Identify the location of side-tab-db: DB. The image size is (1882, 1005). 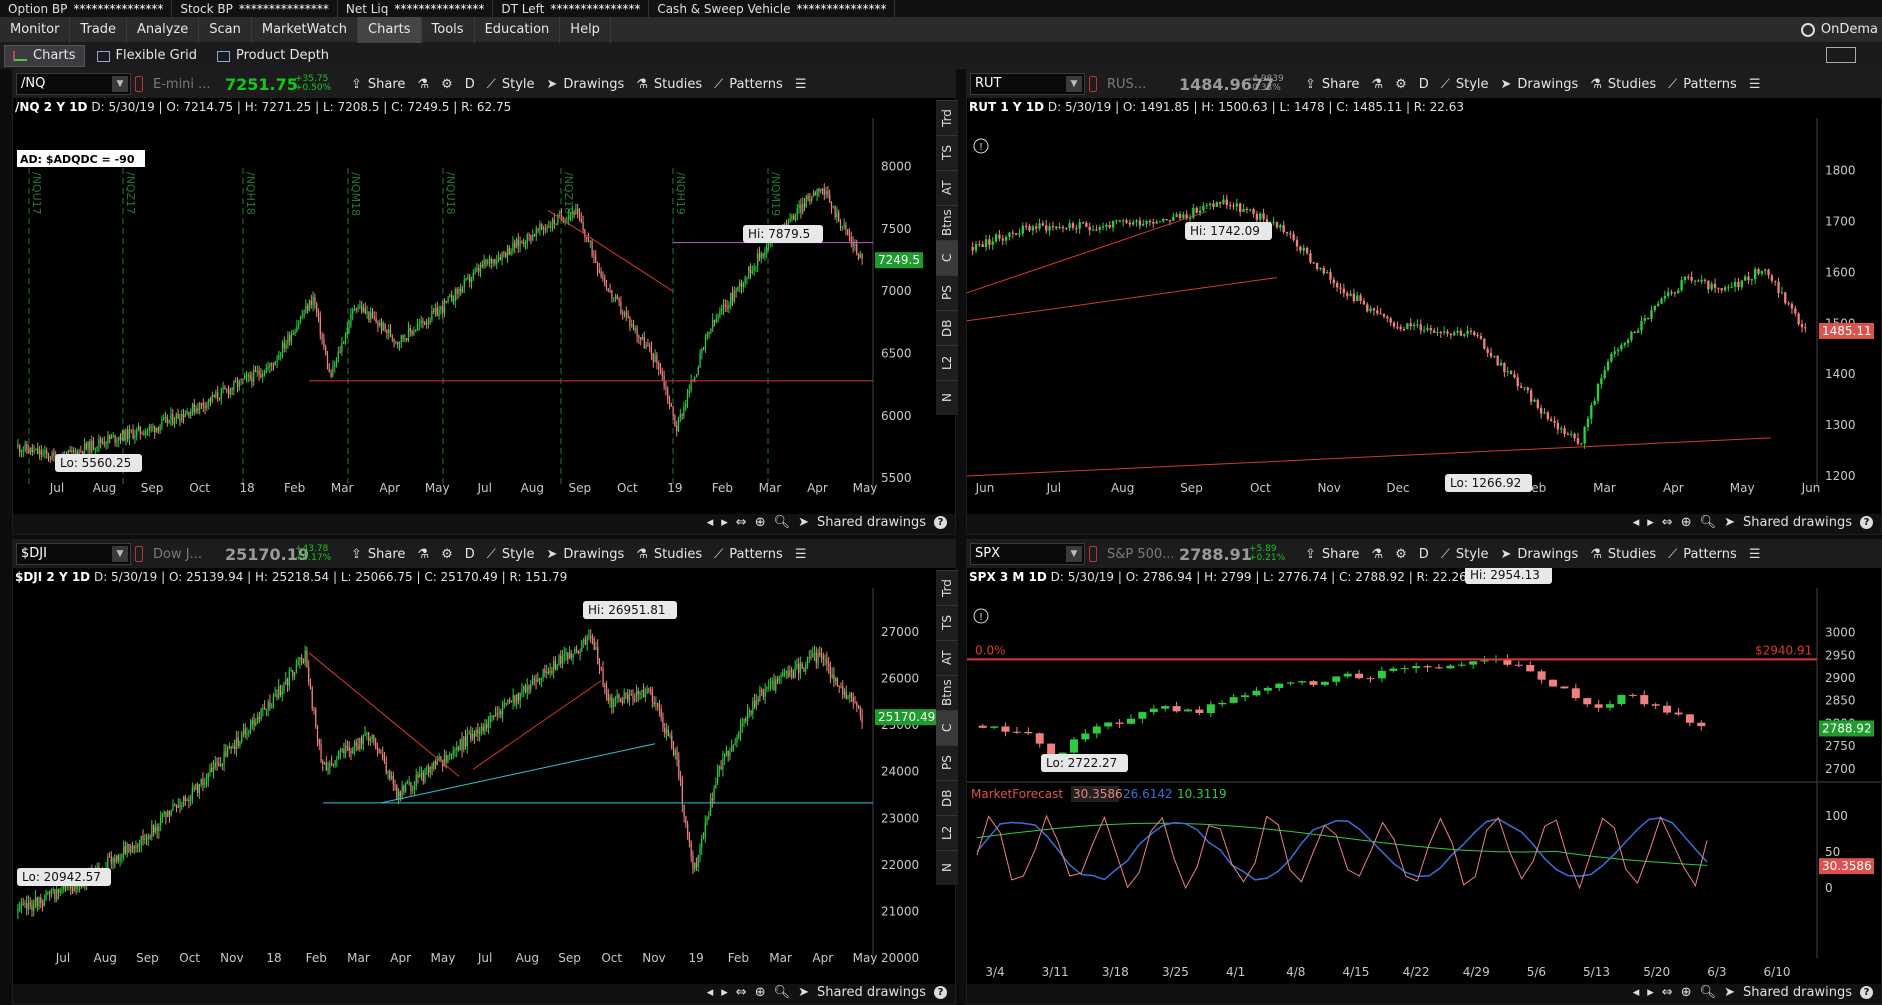
(947, 797).